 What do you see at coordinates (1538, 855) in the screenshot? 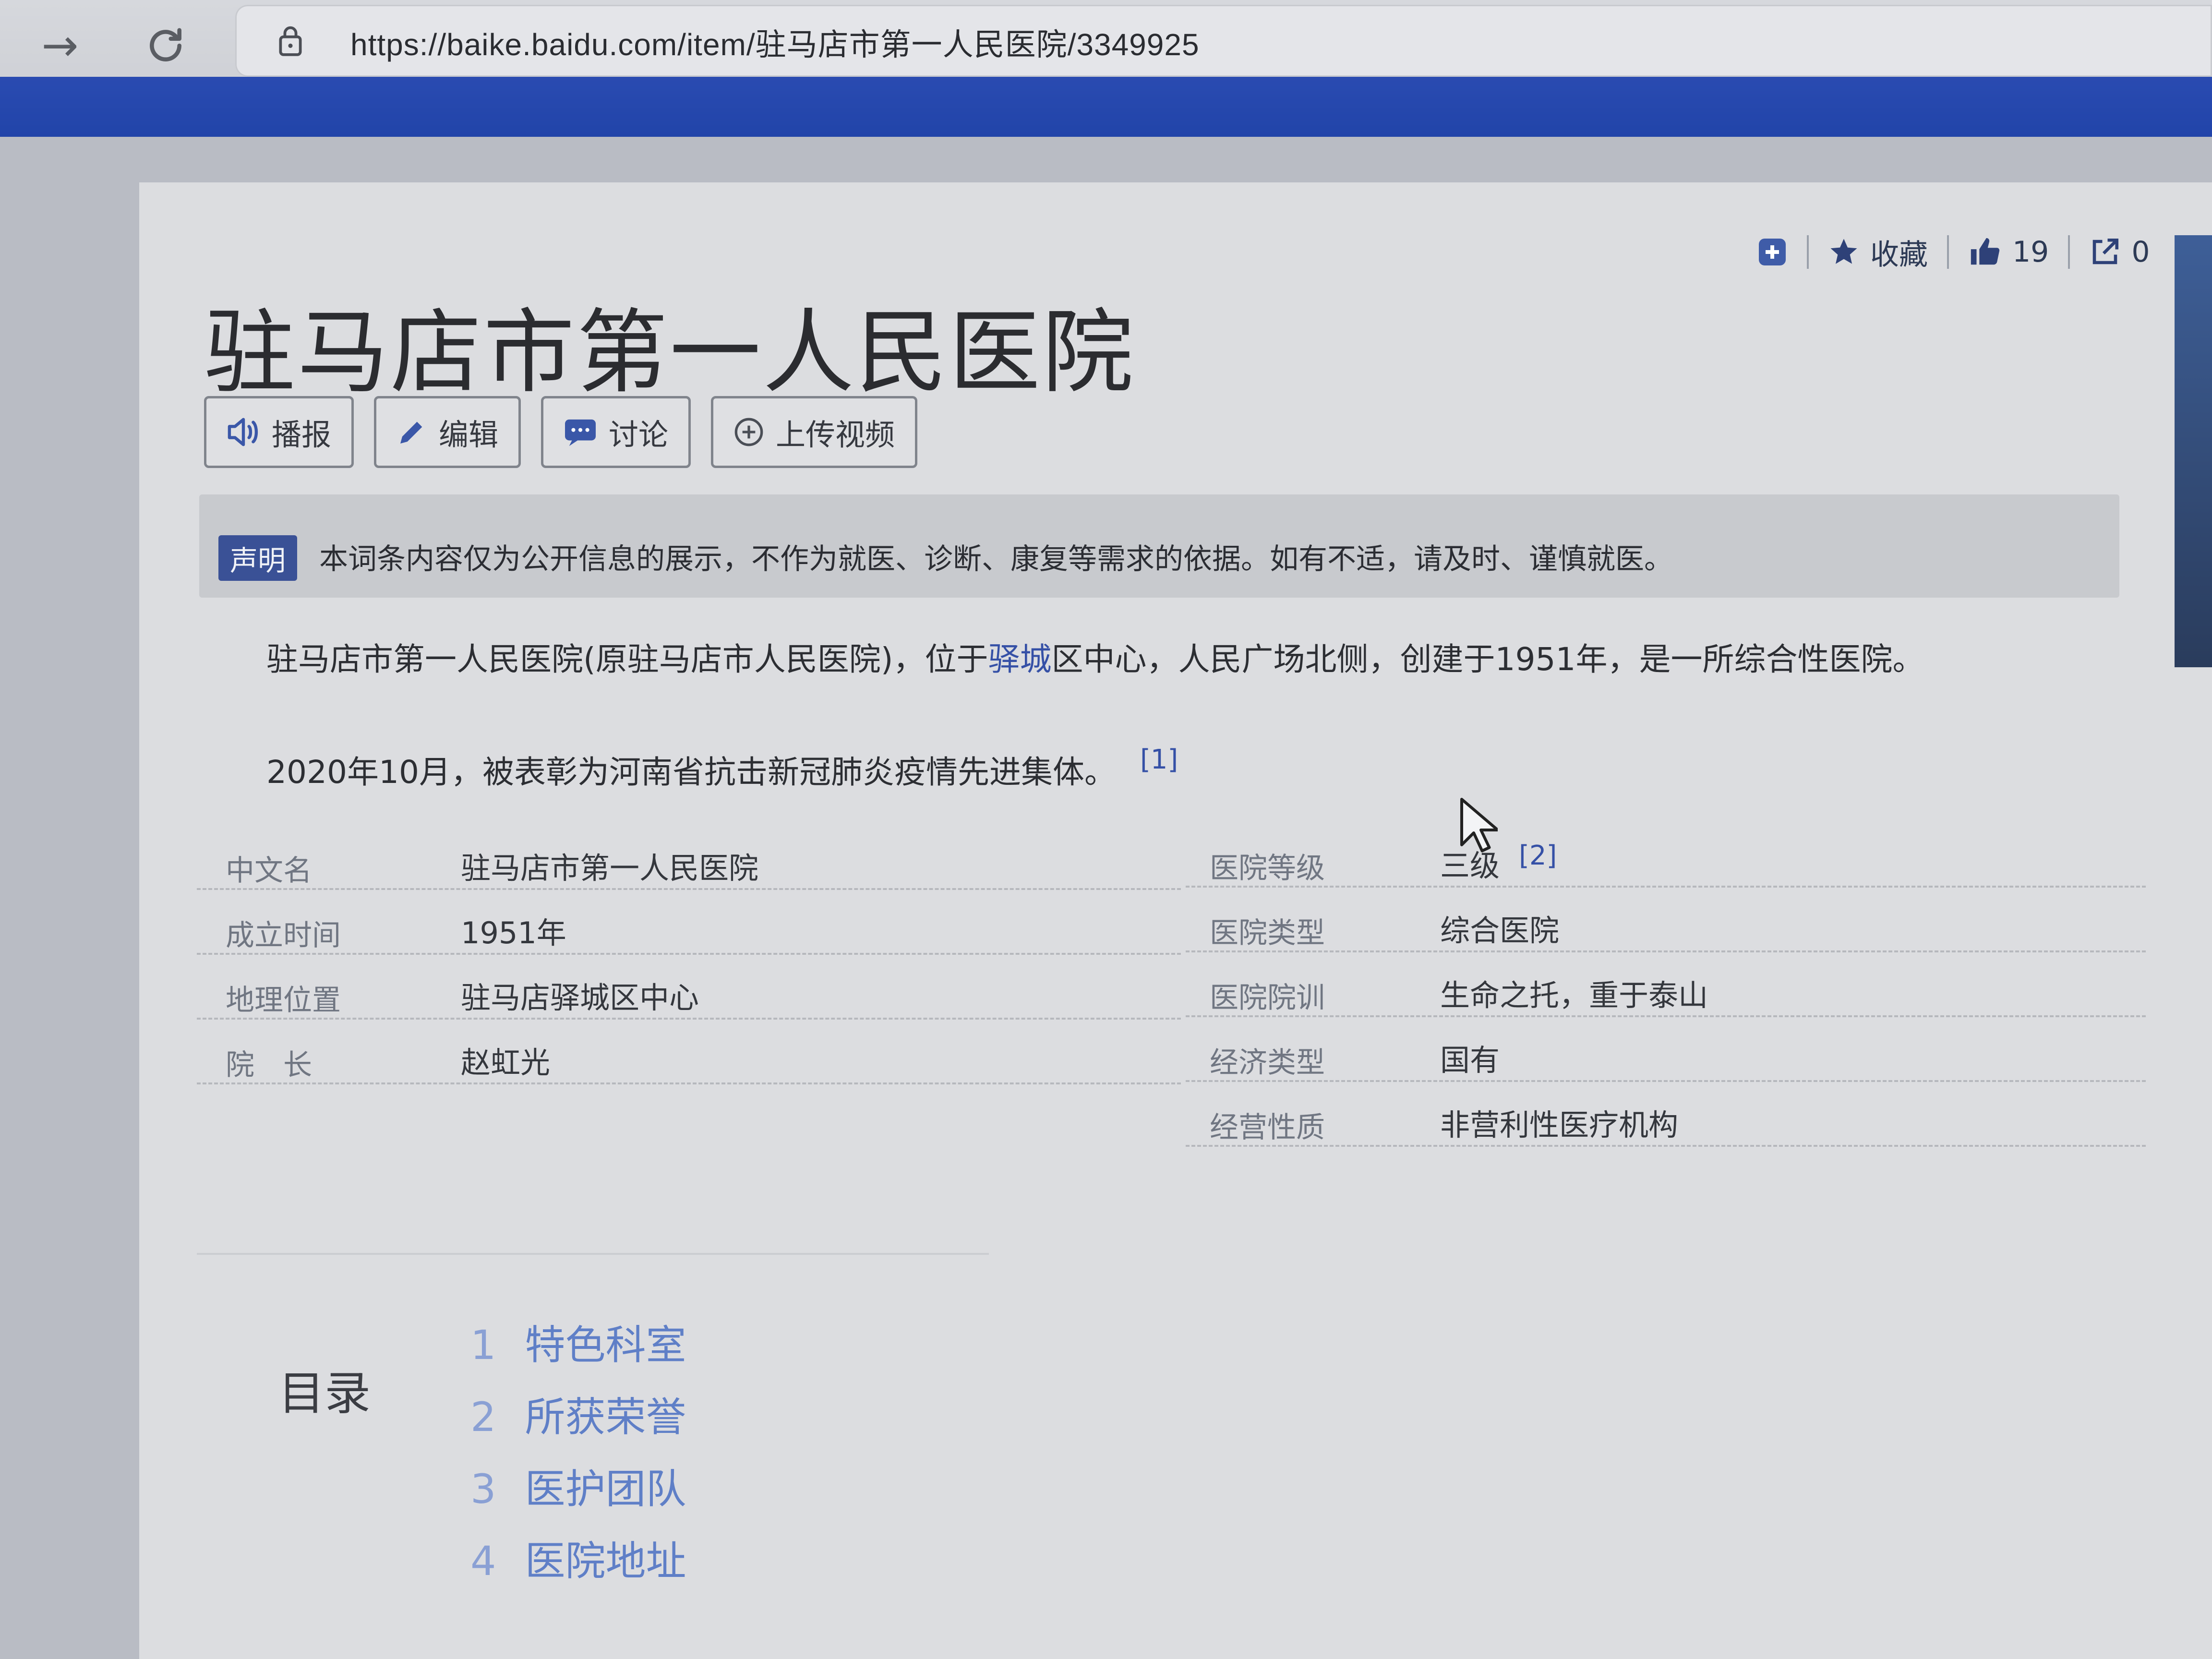
I see `reference-link: [2]` at bounding box center [1538, 855].